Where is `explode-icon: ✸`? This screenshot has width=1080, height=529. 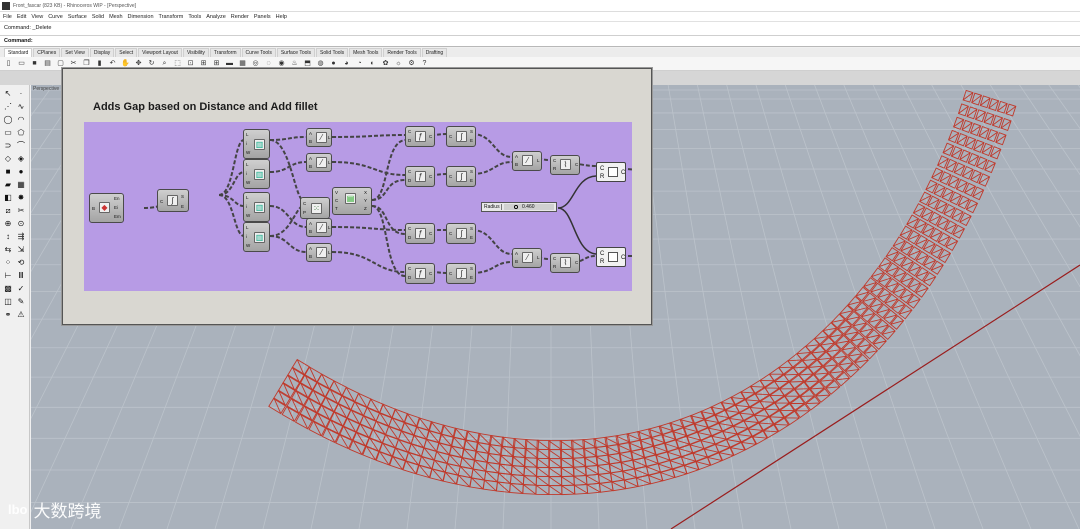
explode-icon: ✸ is located at coordinates (21, 198).